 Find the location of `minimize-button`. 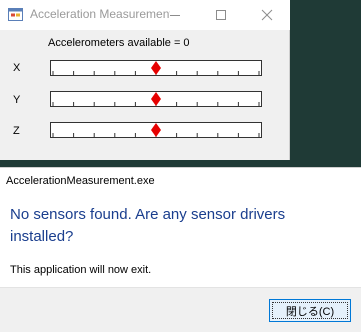

minimize-button is located at coordinates (175, 15).